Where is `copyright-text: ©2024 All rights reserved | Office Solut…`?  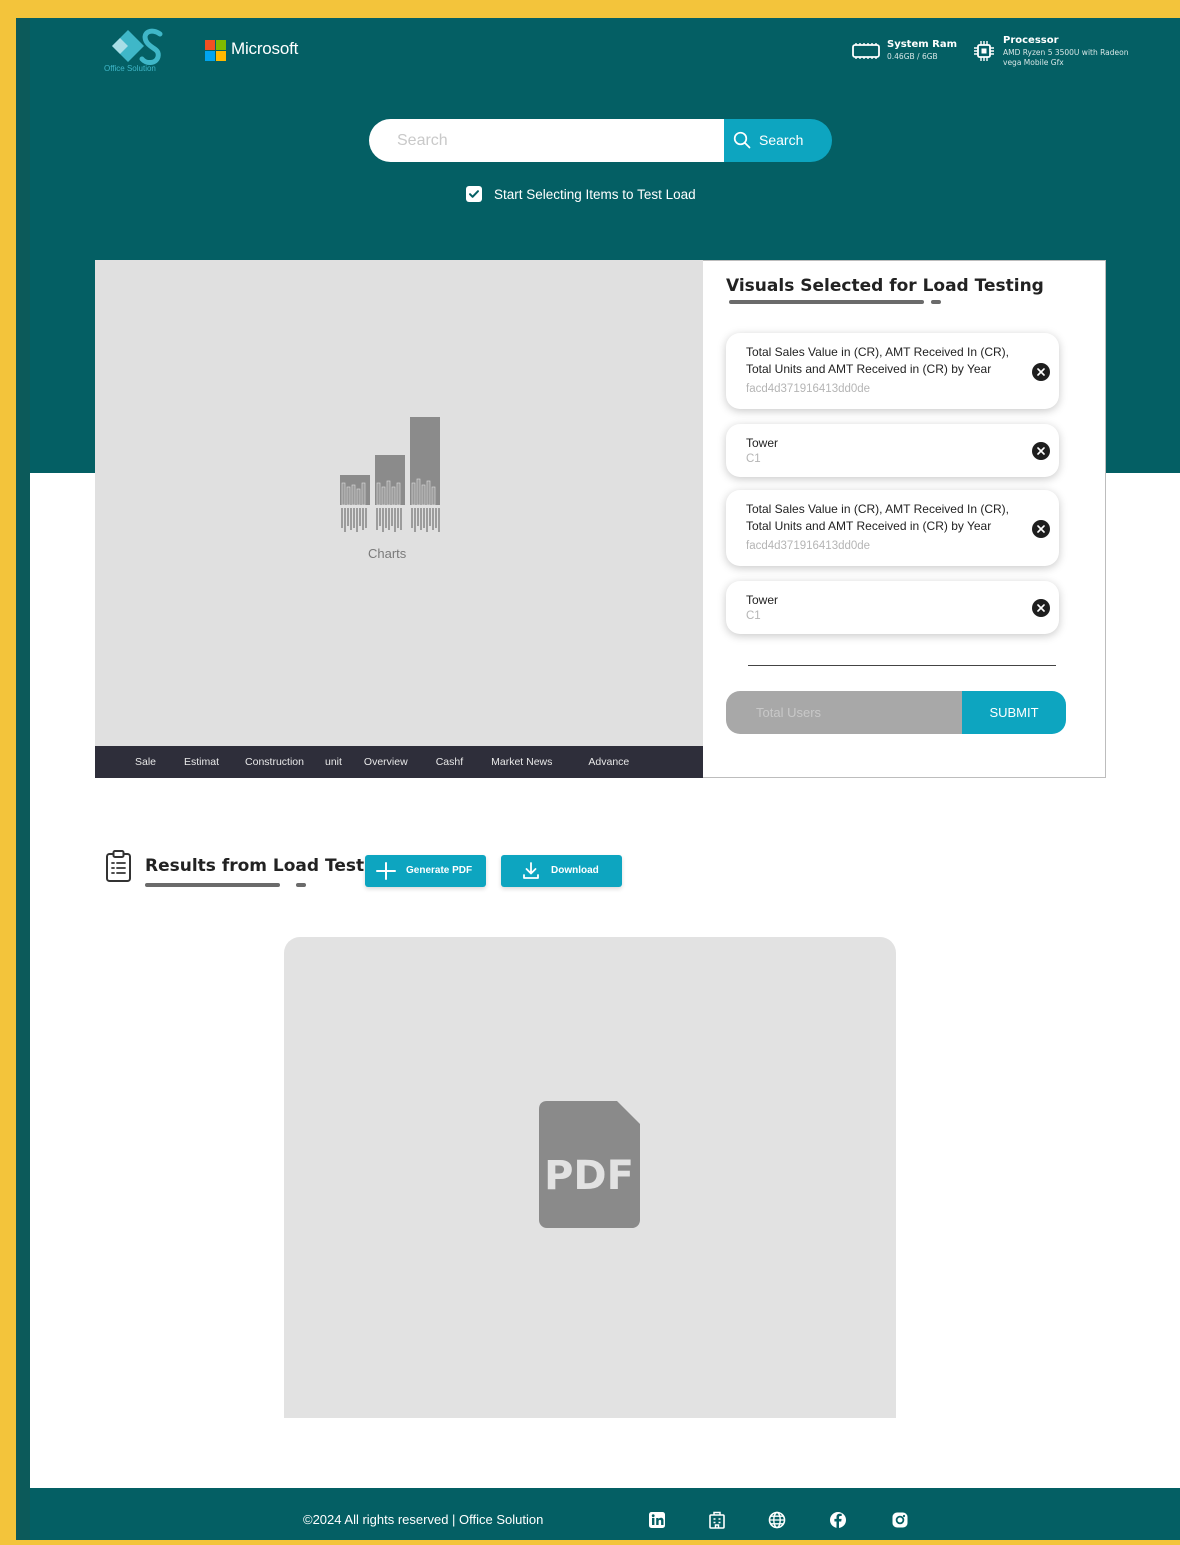
copyright-text: ©2024 All rights reserved | Office Solut… is located at coordinates (423, 1519).